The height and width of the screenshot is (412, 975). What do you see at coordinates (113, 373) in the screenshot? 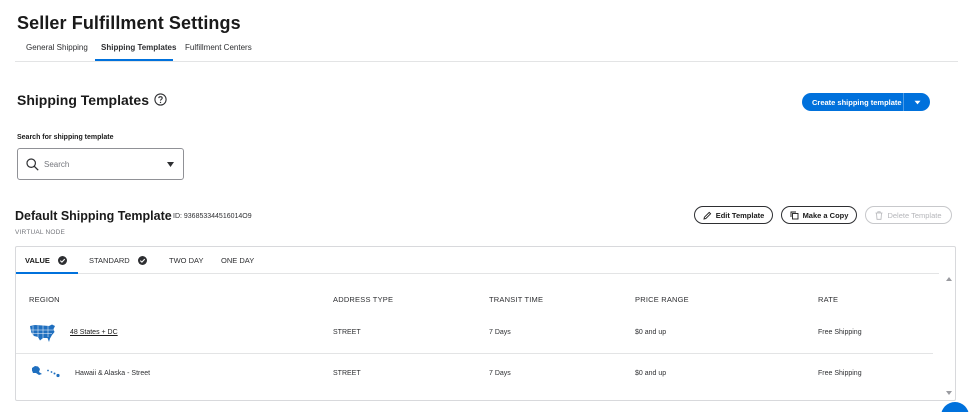
I see `region-name: Hawaii & Alaska - Street` at bounding box center [113, 373].